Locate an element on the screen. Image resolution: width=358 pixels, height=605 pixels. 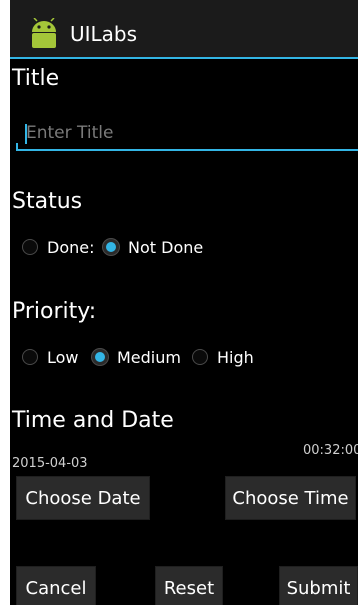
status-not-done-label: Not Done is located at coordinates (166, 247).